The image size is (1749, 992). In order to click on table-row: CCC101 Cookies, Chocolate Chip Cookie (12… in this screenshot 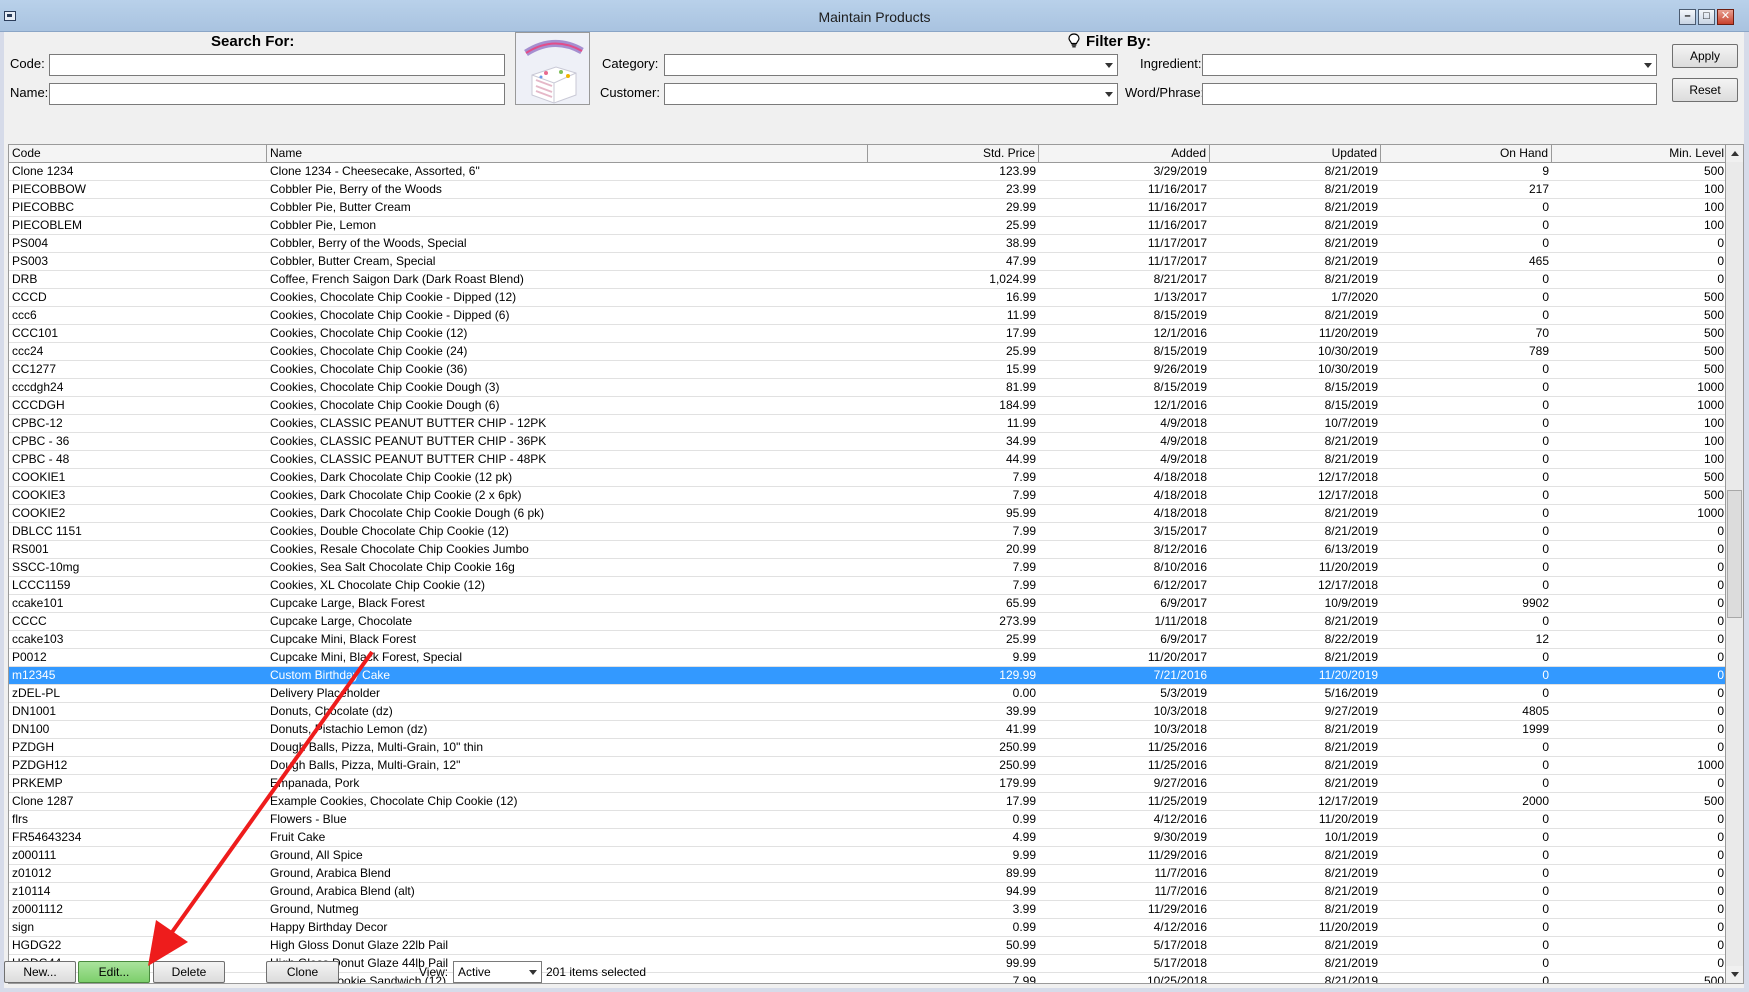, I will do `click(867, 334)`.